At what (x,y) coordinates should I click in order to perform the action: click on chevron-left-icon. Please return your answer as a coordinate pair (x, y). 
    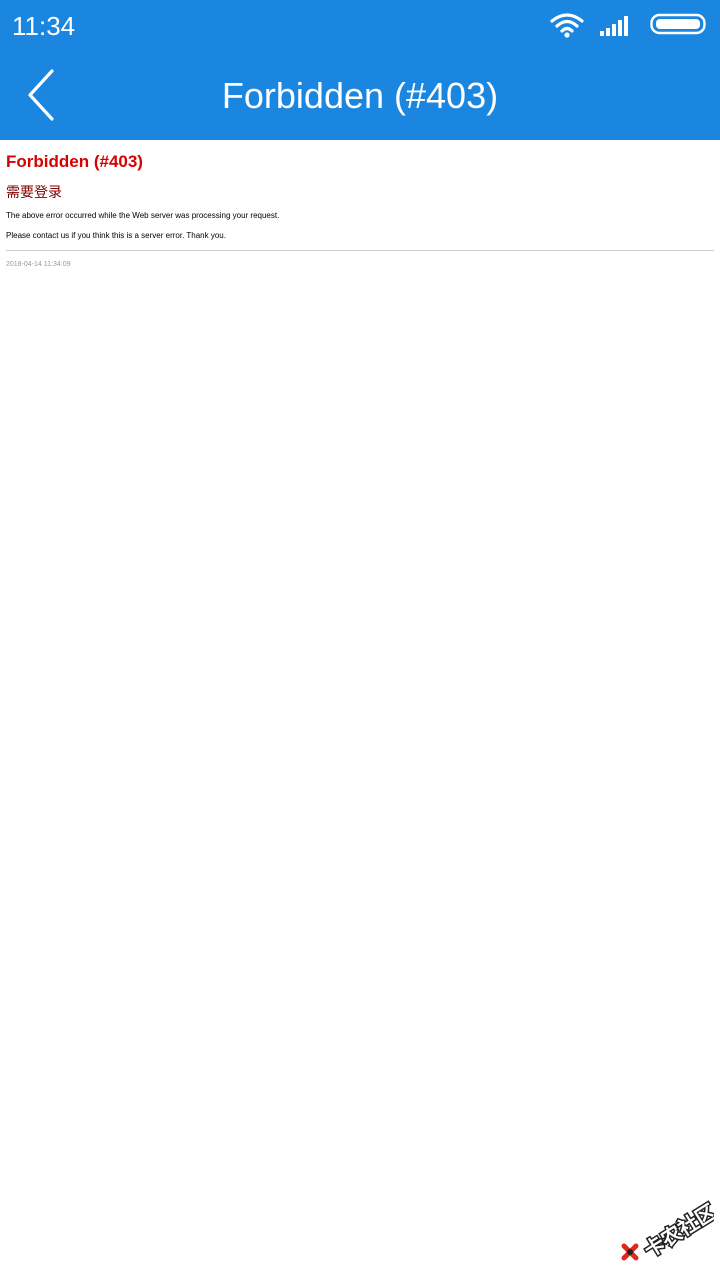
    Looking at the image, I should click on (41, 95).